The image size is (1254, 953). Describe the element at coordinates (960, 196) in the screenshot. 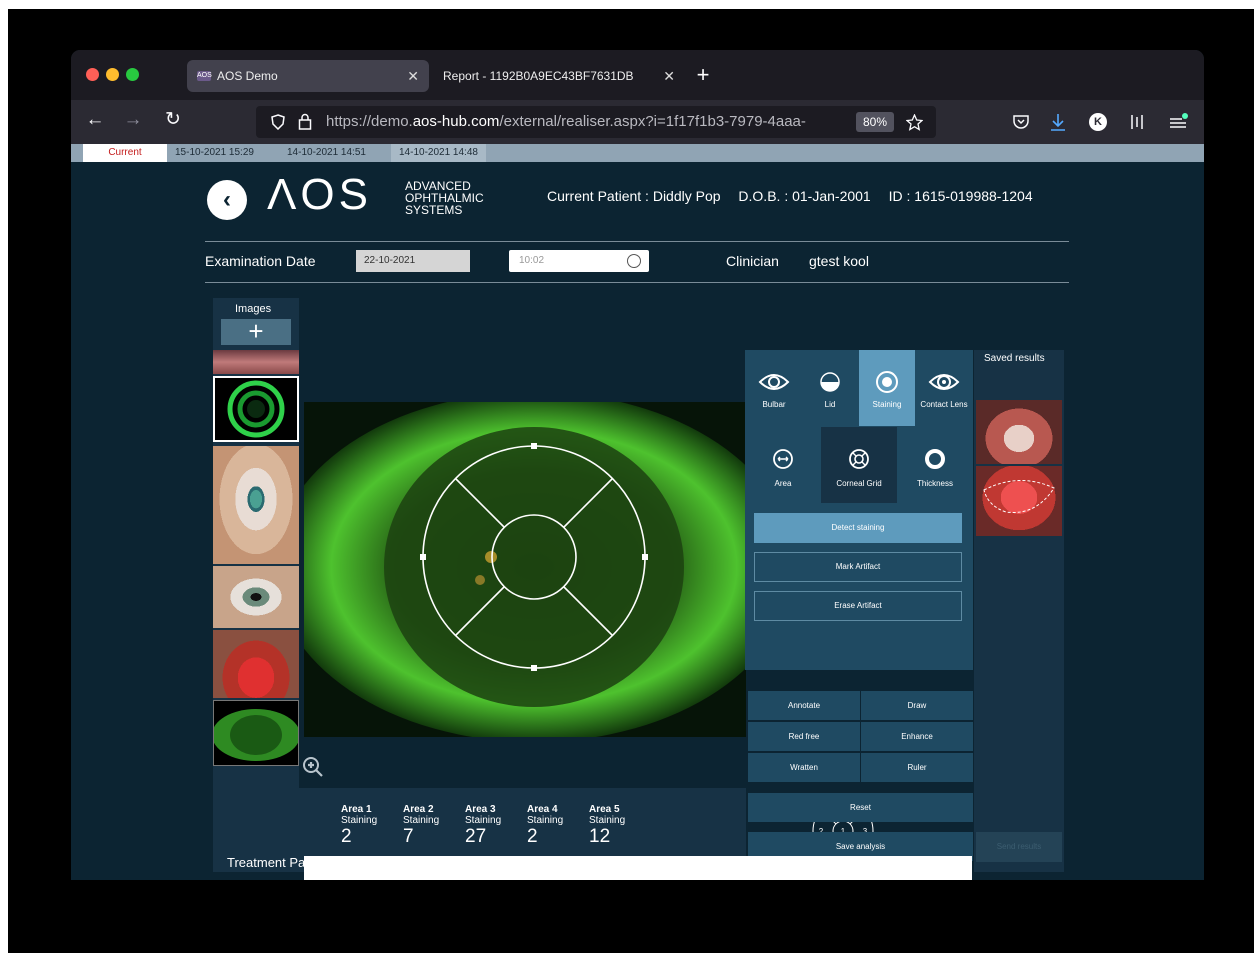

I see `patient-id: ID : 1615-019988-1204` at that location.